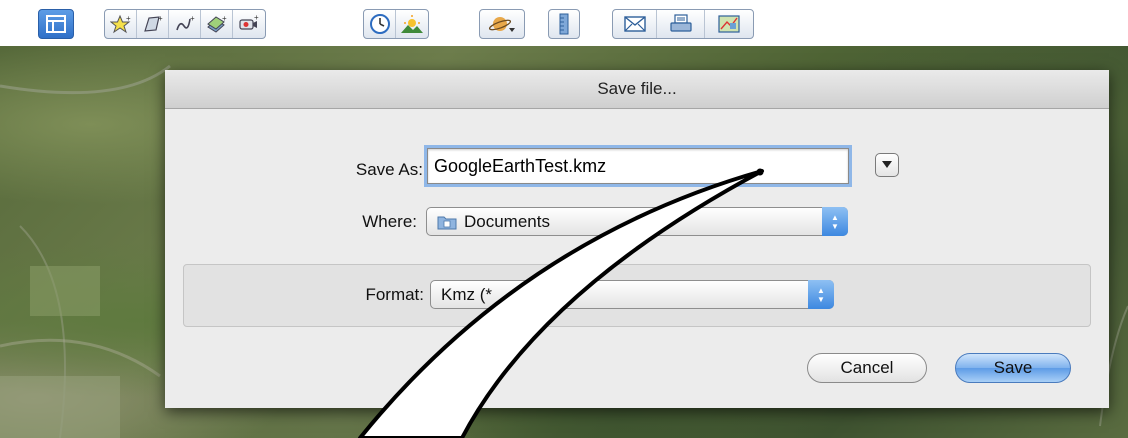 This screenshot has height=438, width=1128. I want to click on save-as-field: GoogleEarthTest.kmz, so click(638, 166).